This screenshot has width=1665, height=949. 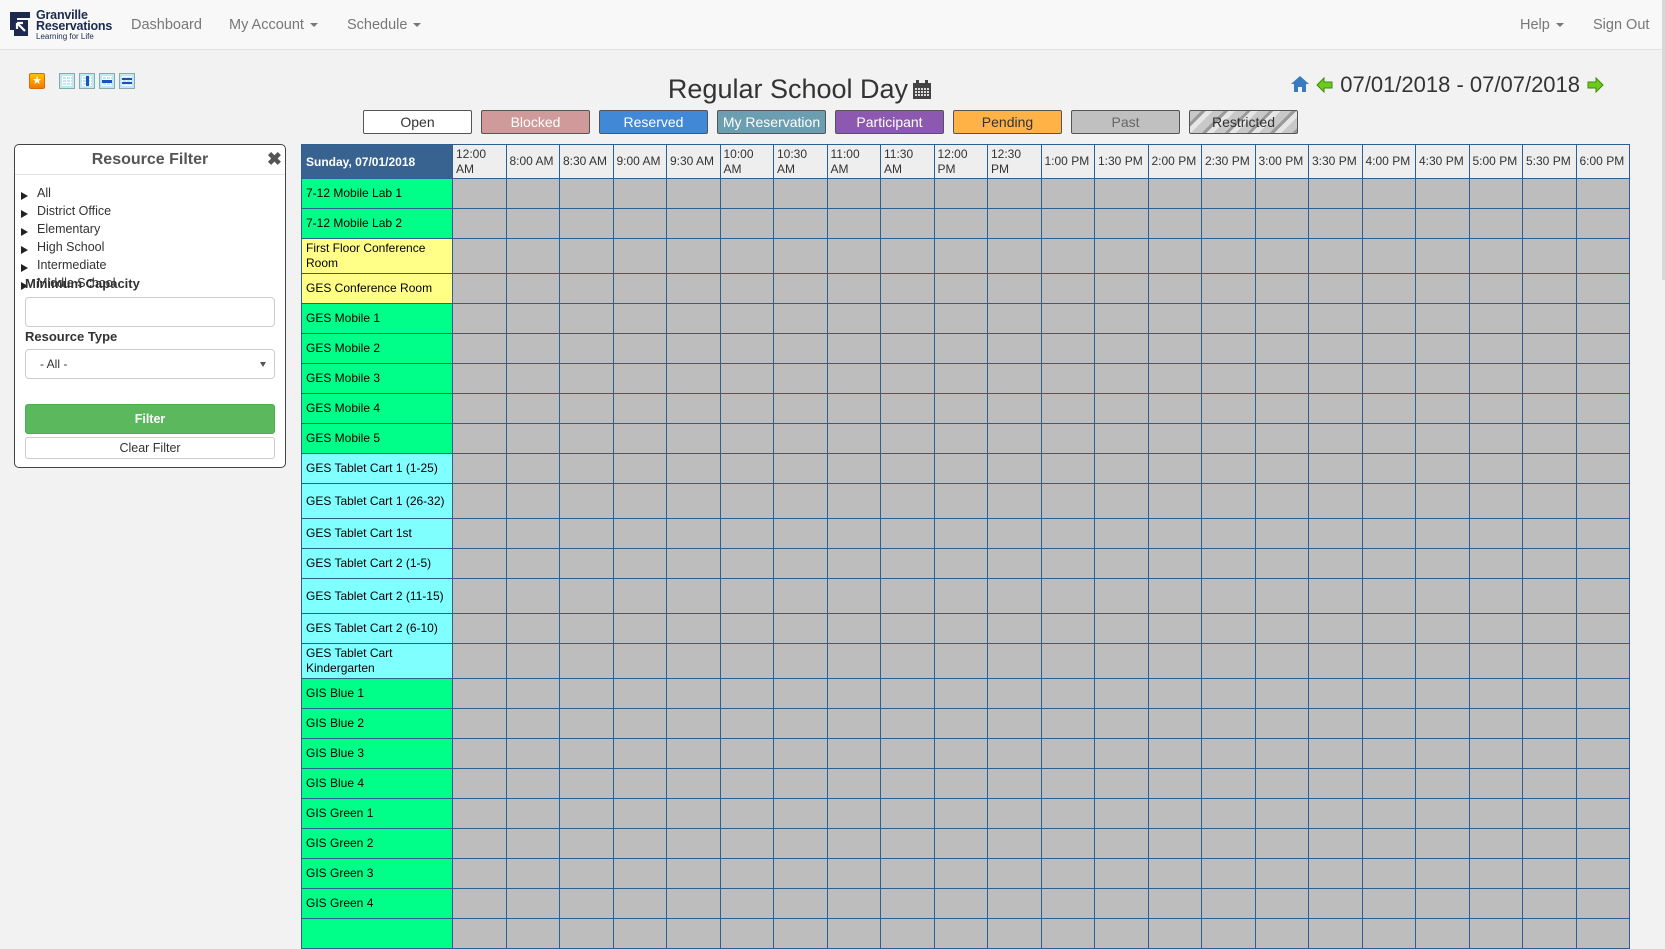 What do you see at coordinates (37, 81) in the screenshot?
I see `favorite-star-icon: ★` at bounding box center [37, 81].